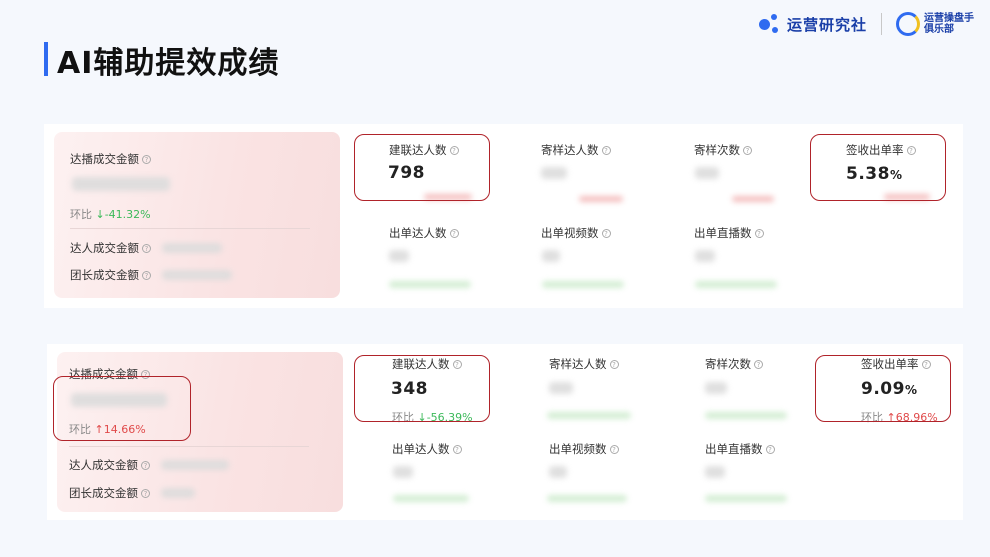 The image size is (990, 557). What do you see at coordinates (197, 215) in the screenshot?
I see `gmv-card: 达播成交金额? 环比 ↓-41.32% 达人成交金额? 团长成交金额?` at bounding box center [197, 215].